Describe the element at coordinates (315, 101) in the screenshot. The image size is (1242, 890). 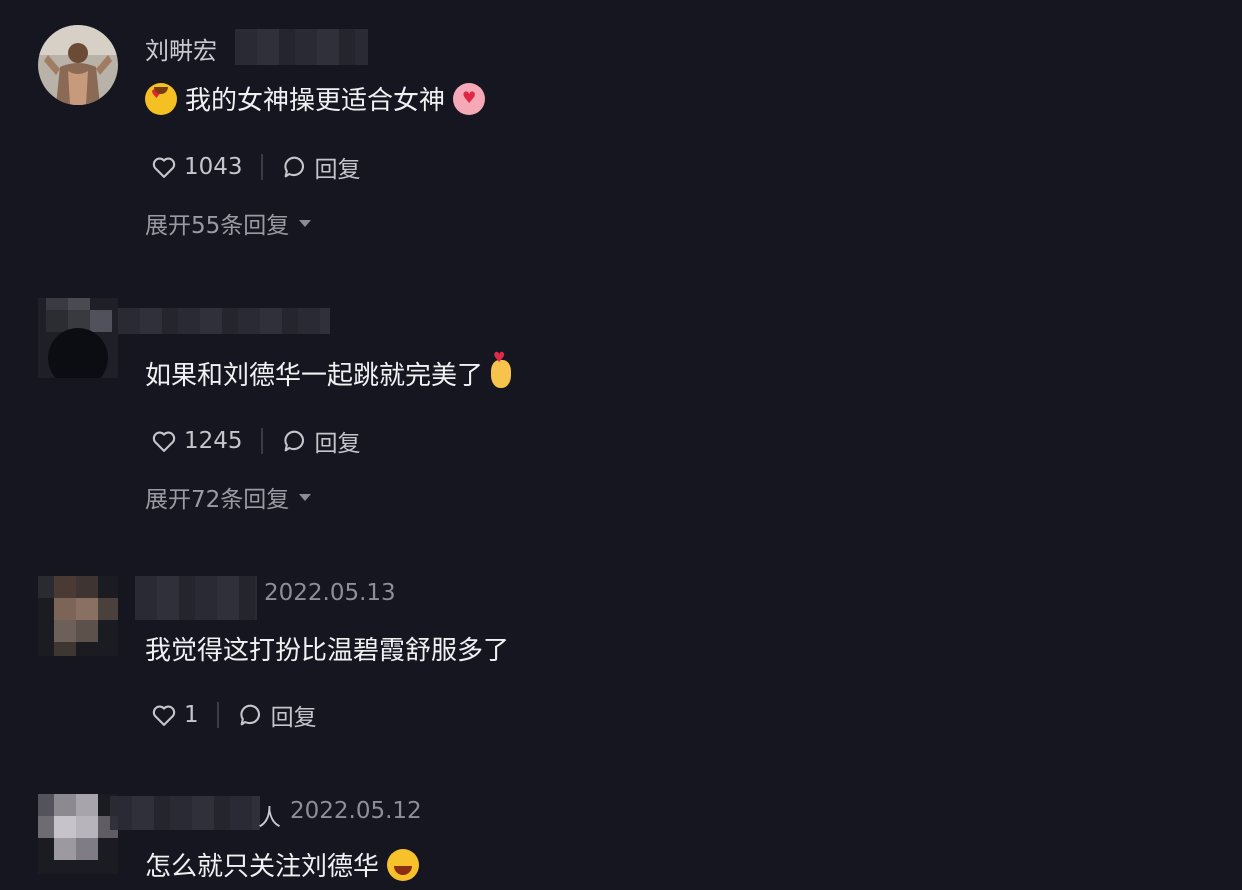
I see `comment-text: 我的女神操更适合女神` at that location.